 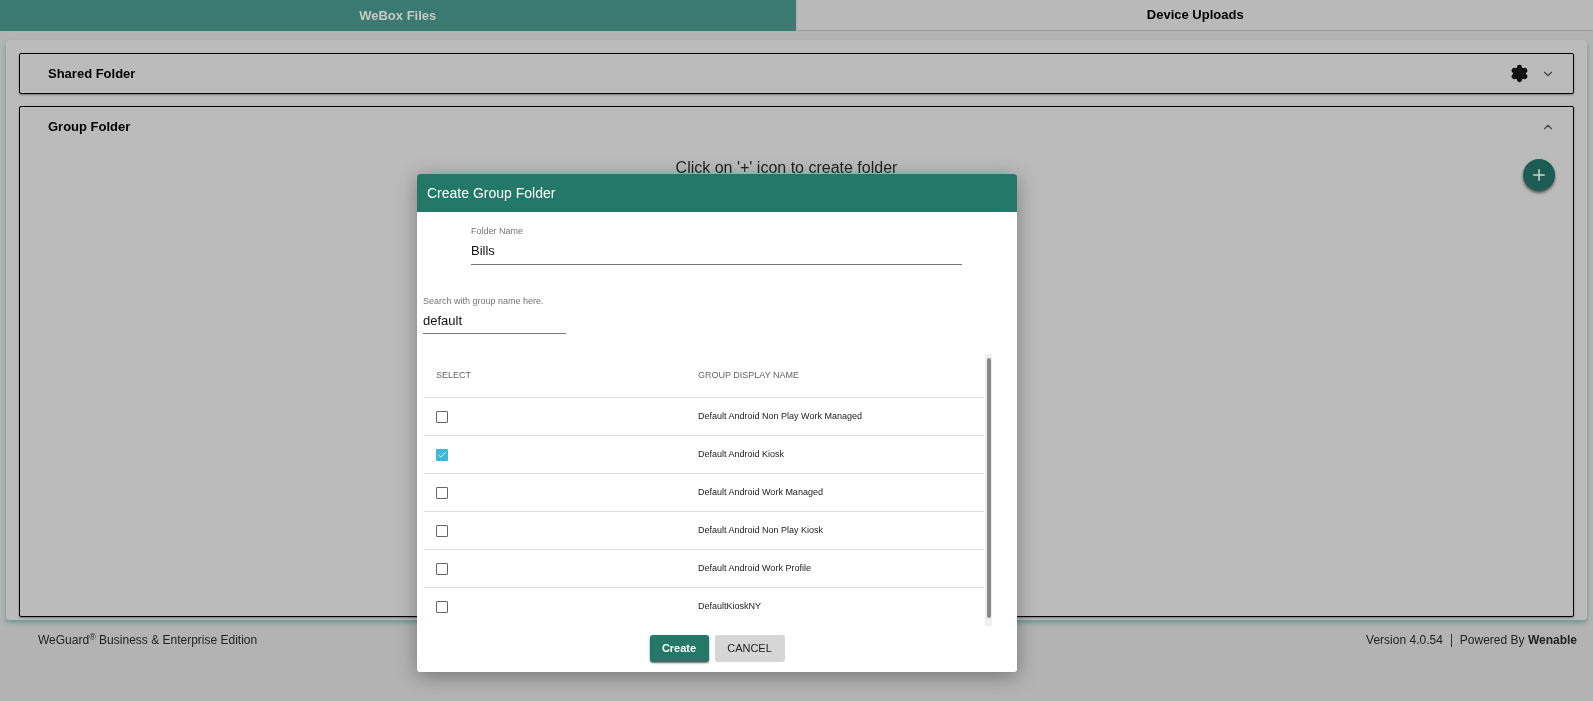 I want to click on group-name-cell-text: Default Android Kiosk, so click(x=741, y=454).